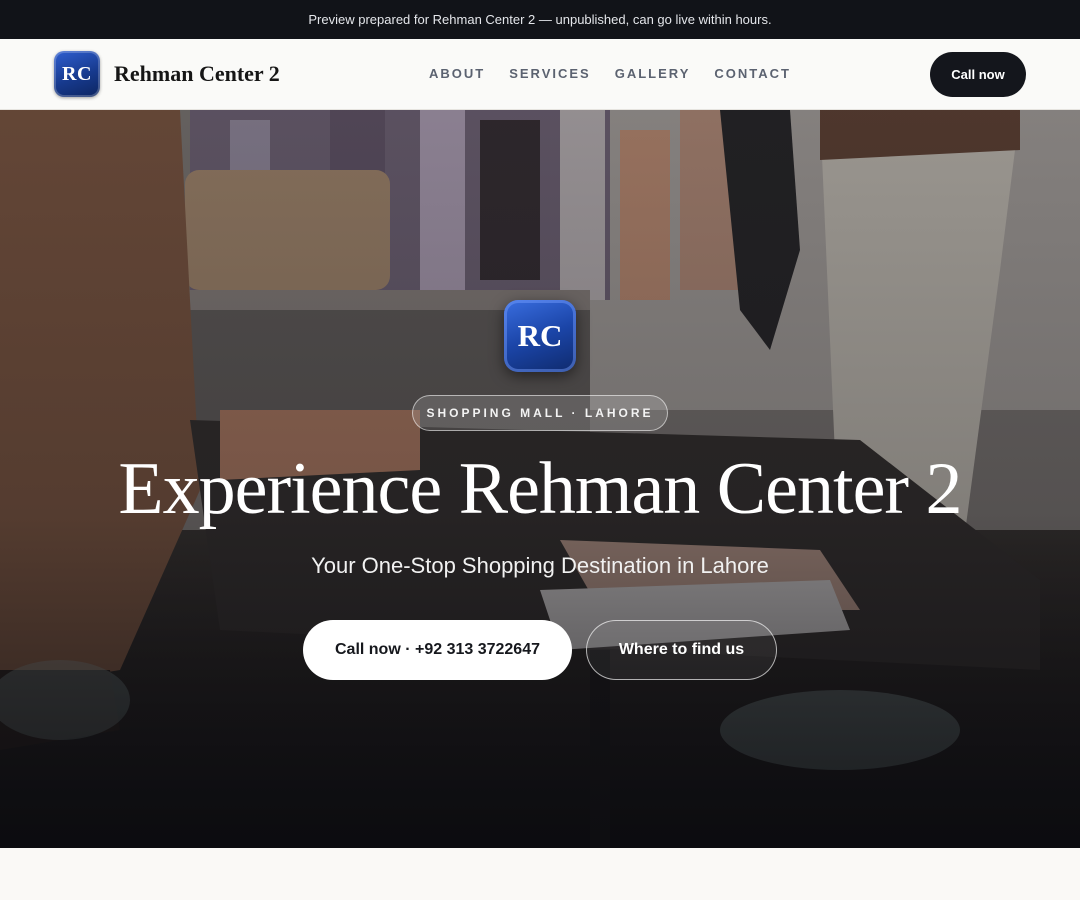 This screenshot has height=900, width=1080. Describe the element at coordinates (437, 650) in the screenshot. I see `hero-call-button: Call now · +92 313 3722647` at that location.